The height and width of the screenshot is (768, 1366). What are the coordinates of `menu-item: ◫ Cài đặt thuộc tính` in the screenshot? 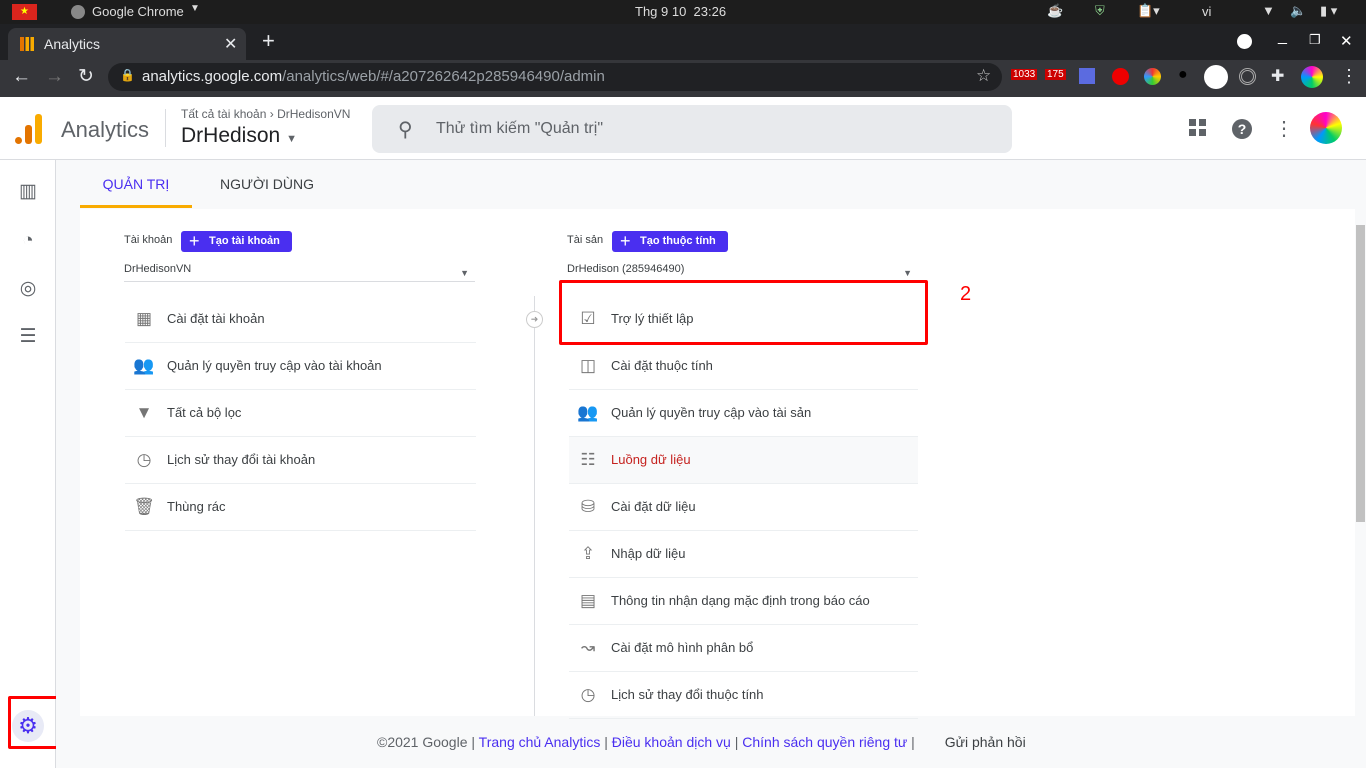 It's located at (743, 366).